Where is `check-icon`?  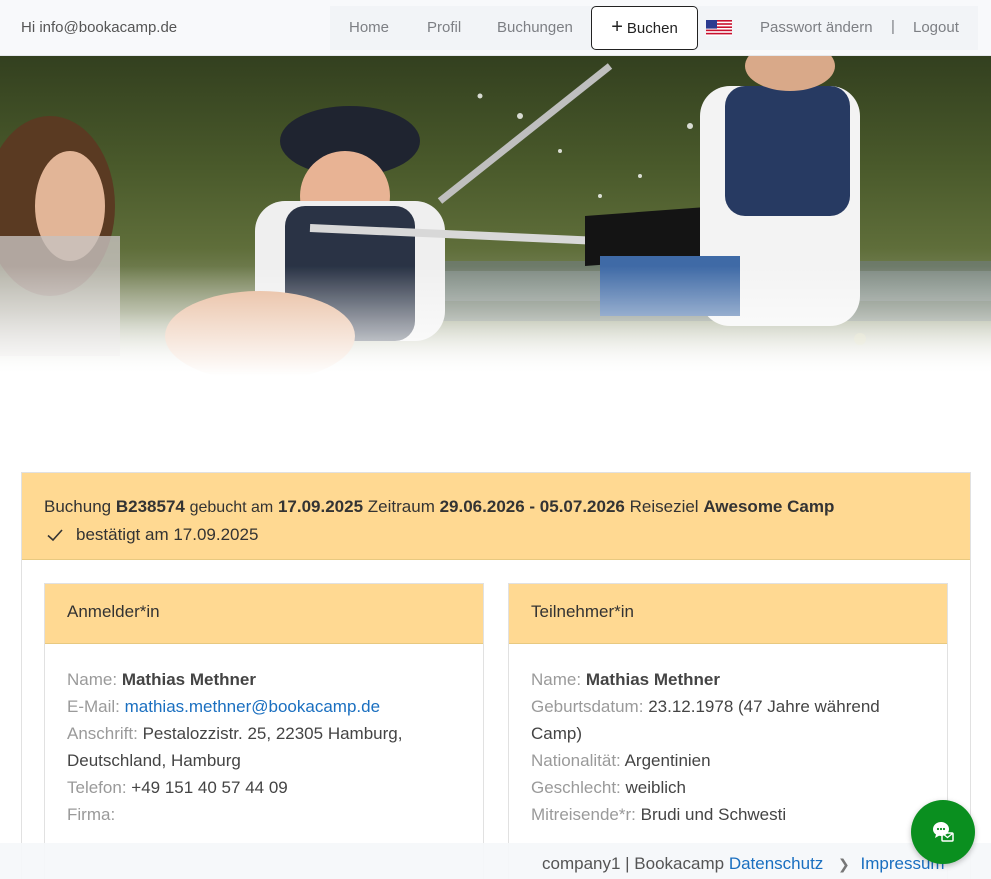 check-icon is located at coordinates (55, 534).